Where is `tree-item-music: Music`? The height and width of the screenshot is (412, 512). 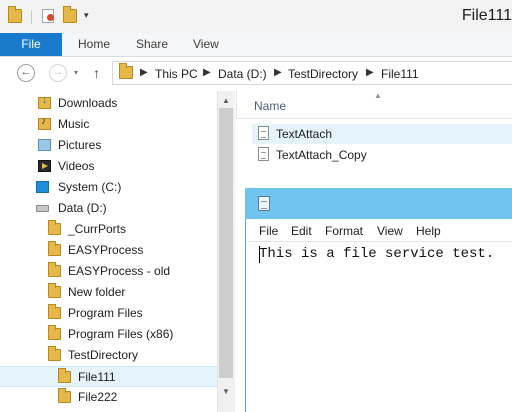
tree-item-music: Music is located at coordinates (108, 124).